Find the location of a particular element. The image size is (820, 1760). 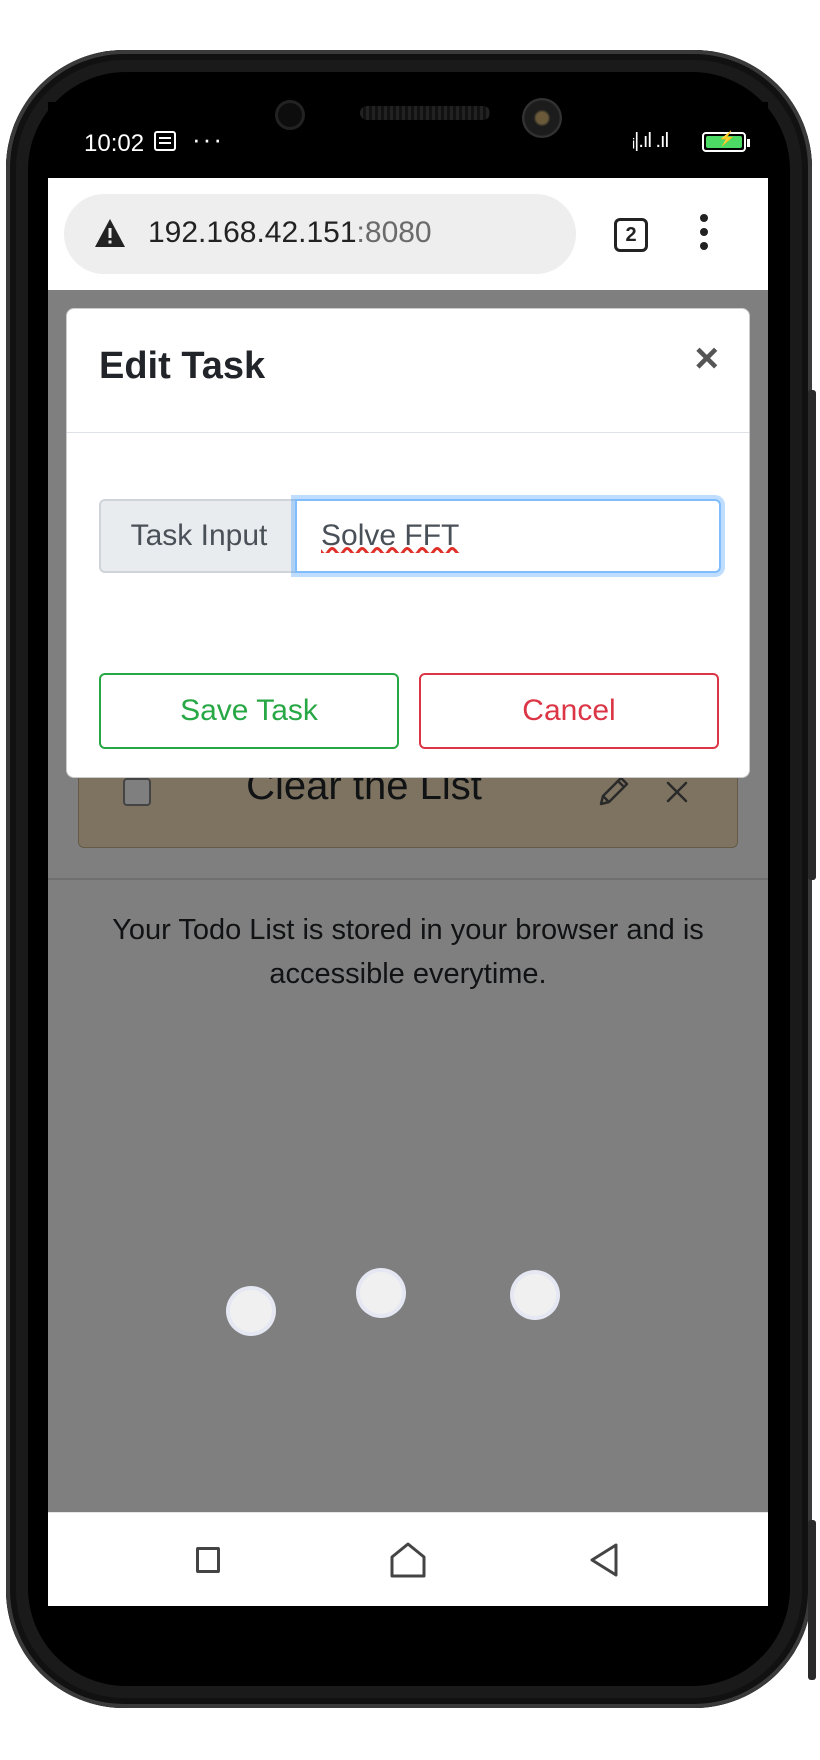

browser-menu-icon is located at coordinates (704, 234).